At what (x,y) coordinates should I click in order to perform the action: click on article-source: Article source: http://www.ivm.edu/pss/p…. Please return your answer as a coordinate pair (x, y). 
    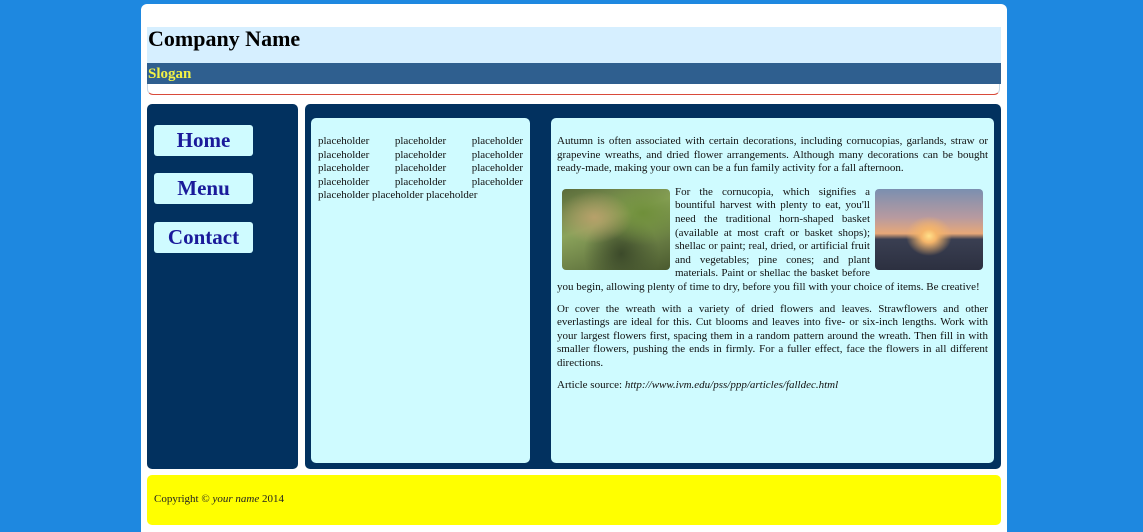
    Looking at the image, I should click on (772, 386).